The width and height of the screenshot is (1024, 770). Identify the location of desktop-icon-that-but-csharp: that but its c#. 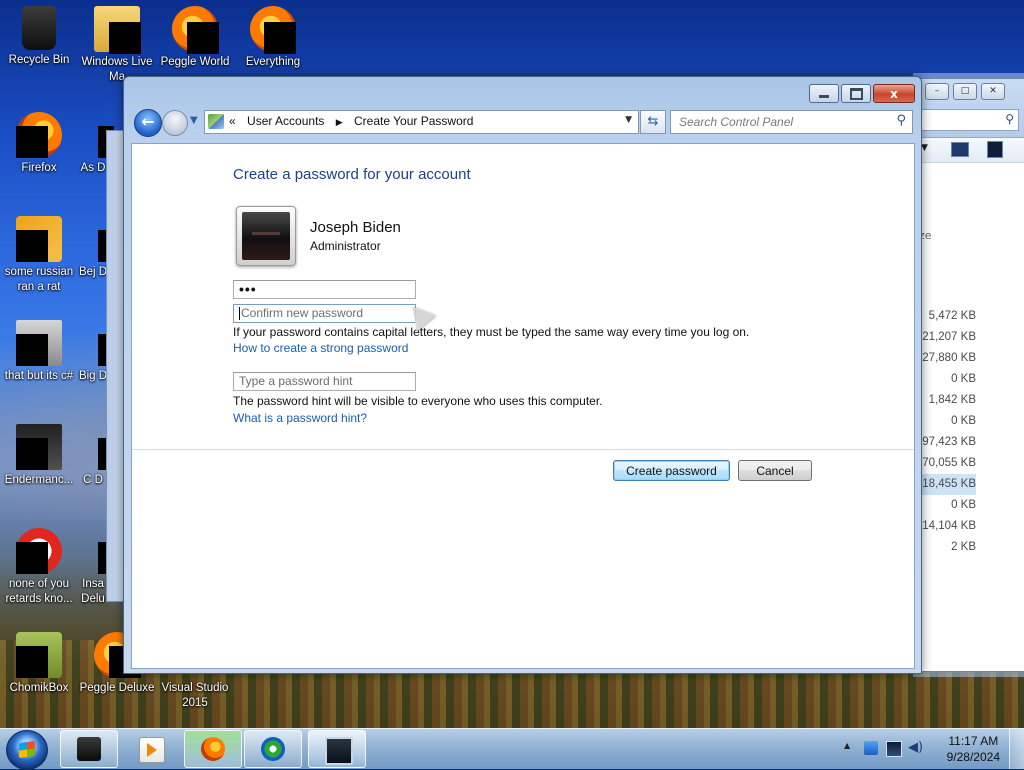
(39, 352).